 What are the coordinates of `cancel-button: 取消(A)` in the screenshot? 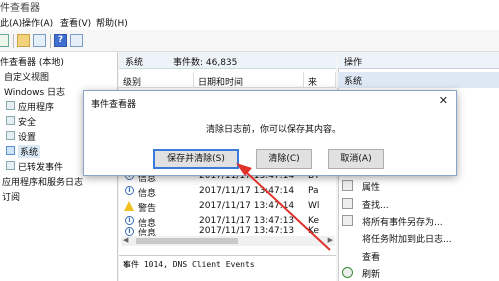 It's located at (356, 159).